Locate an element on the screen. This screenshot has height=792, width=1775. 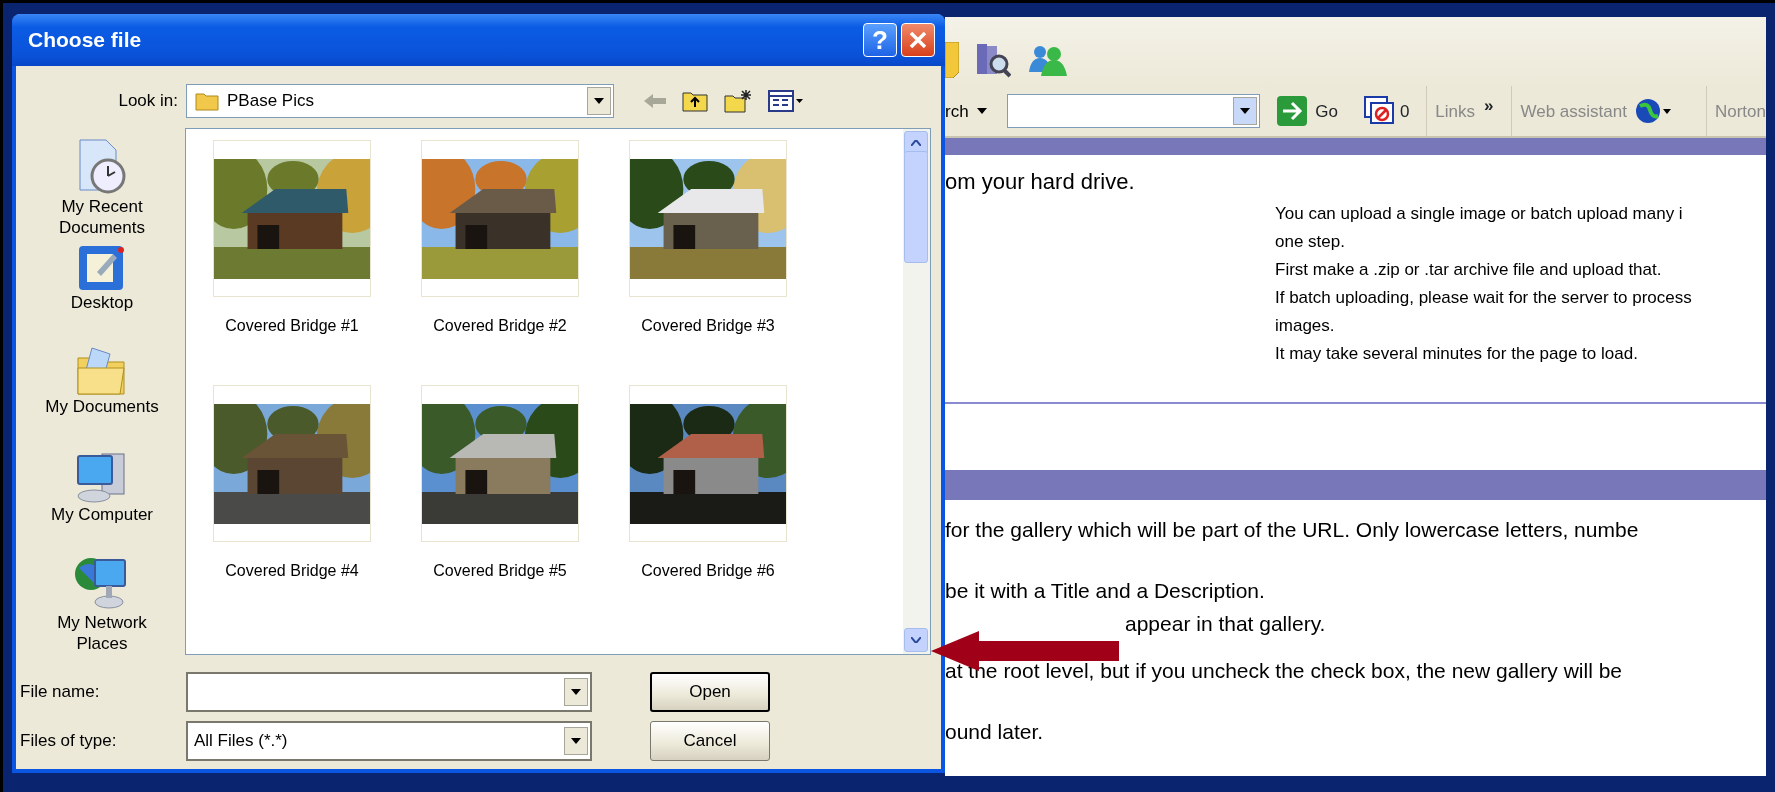
place-item: My Recent Documents is located at coordinates (102, 190).